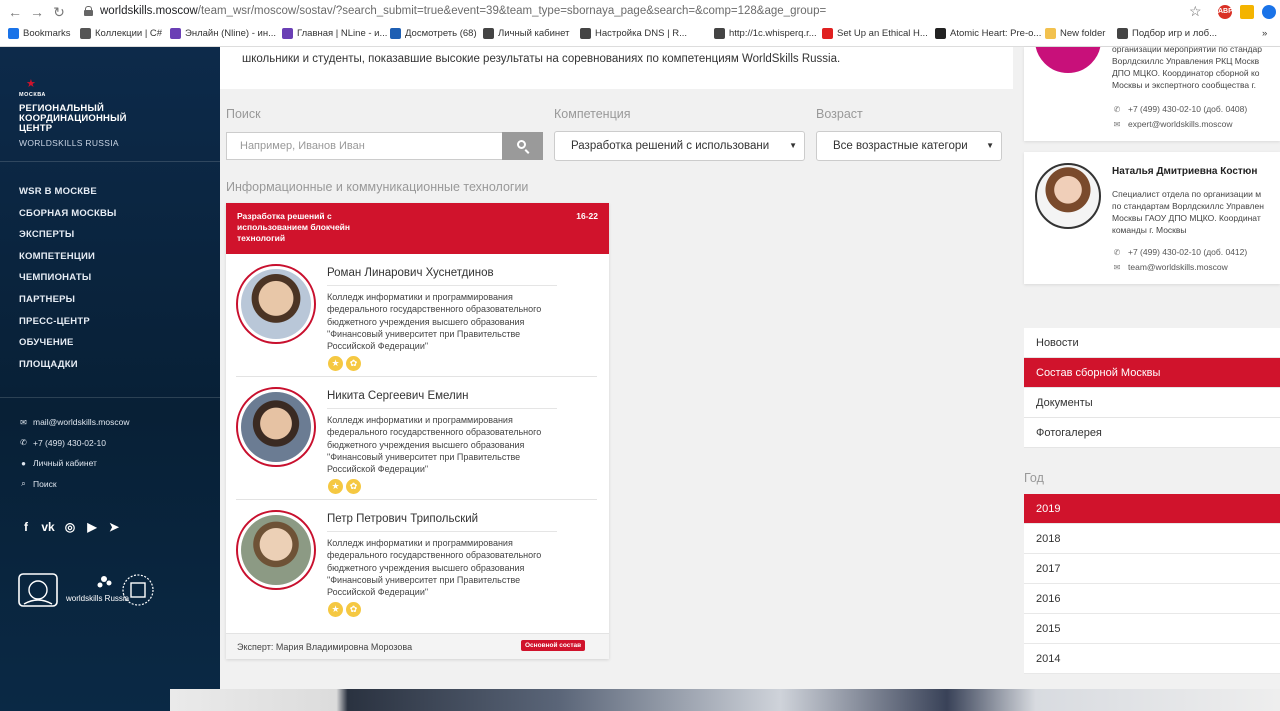  I want to click on contact-phone-link: ✆ +7 (499) 430-02-10 (доб. 0408), so click(1180, 109).